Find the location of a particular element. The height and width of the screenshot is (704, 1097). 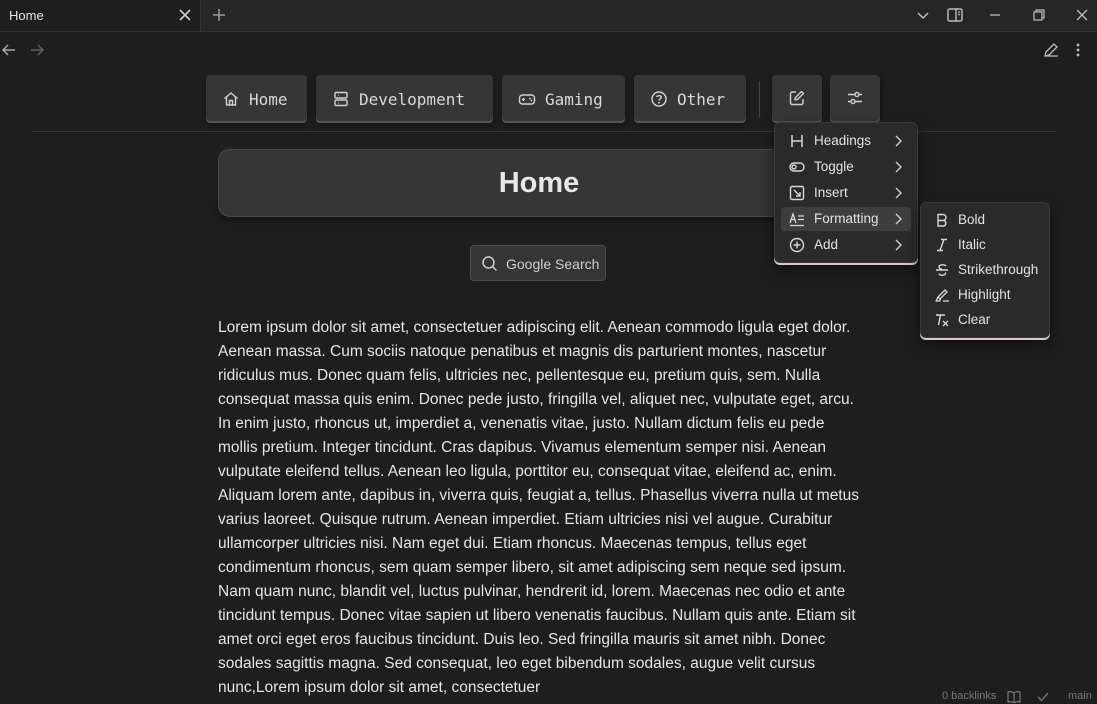

close-icon is located at coordinates (185, 15).